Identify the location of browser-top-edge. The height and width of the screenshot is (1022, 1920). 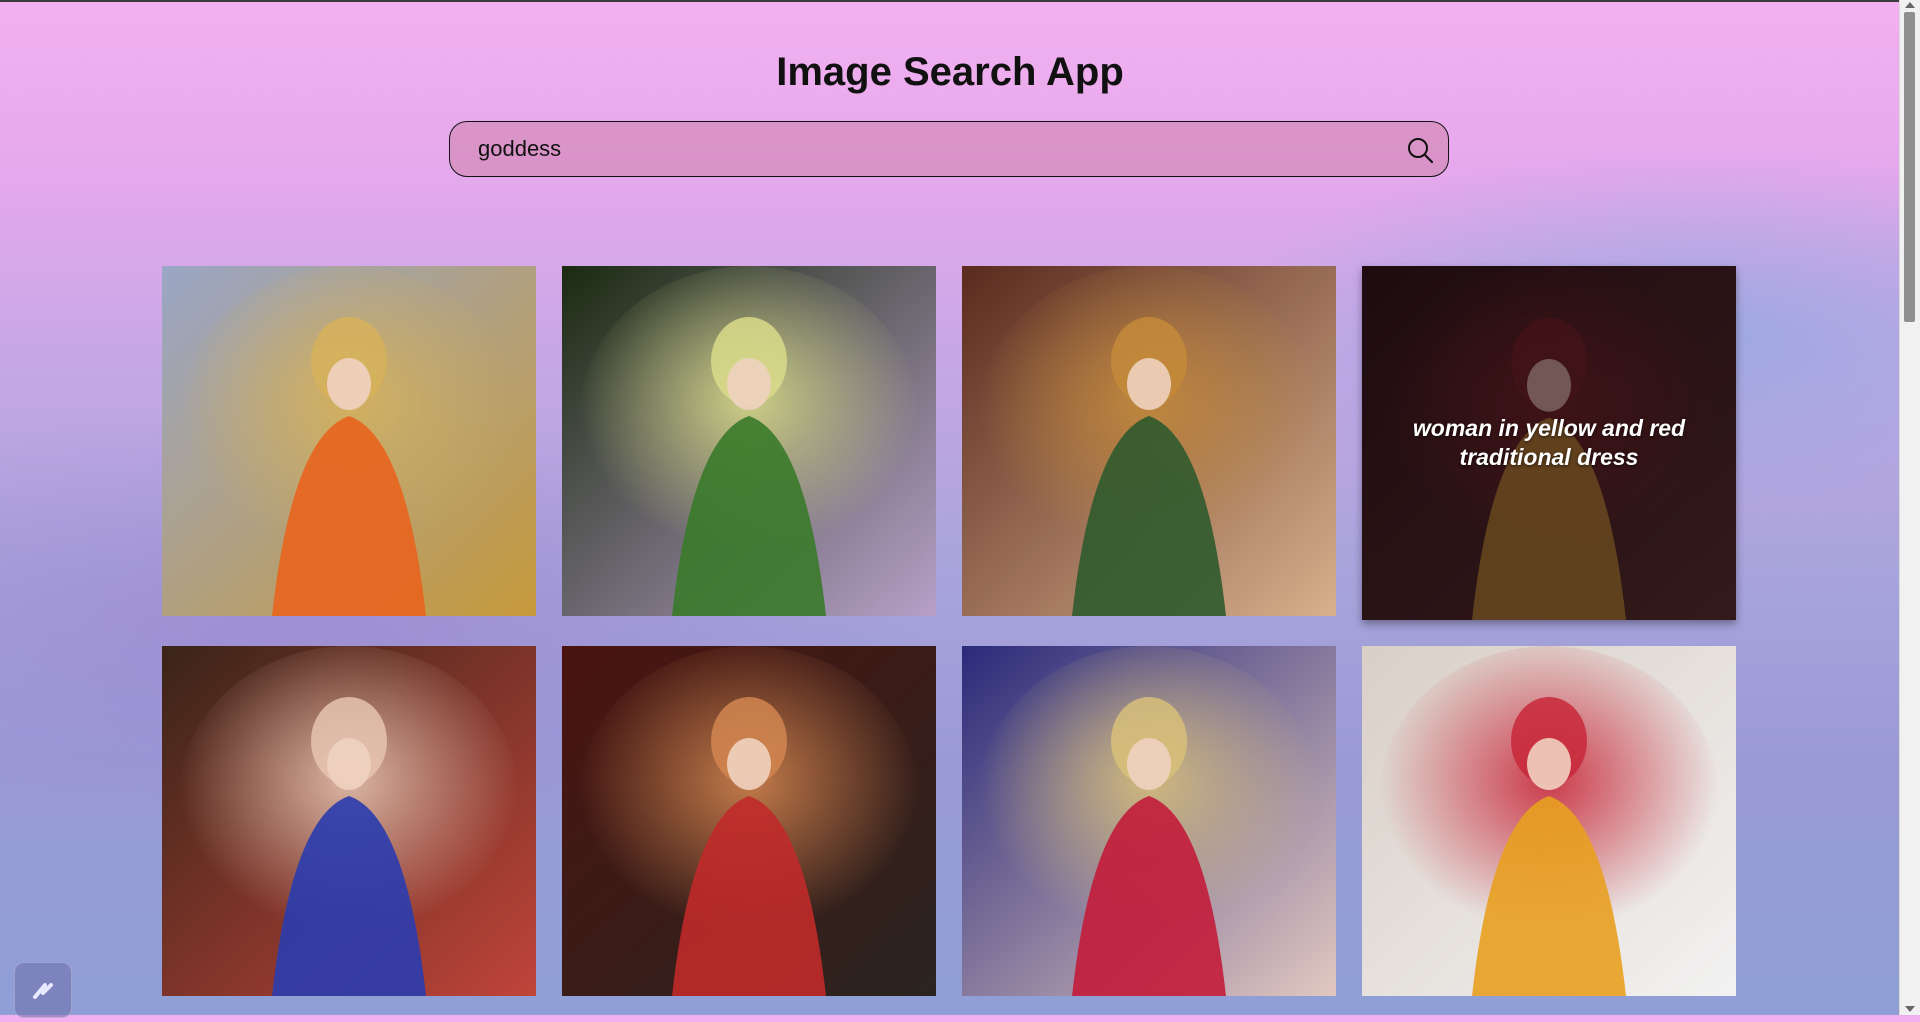
(950, 1).